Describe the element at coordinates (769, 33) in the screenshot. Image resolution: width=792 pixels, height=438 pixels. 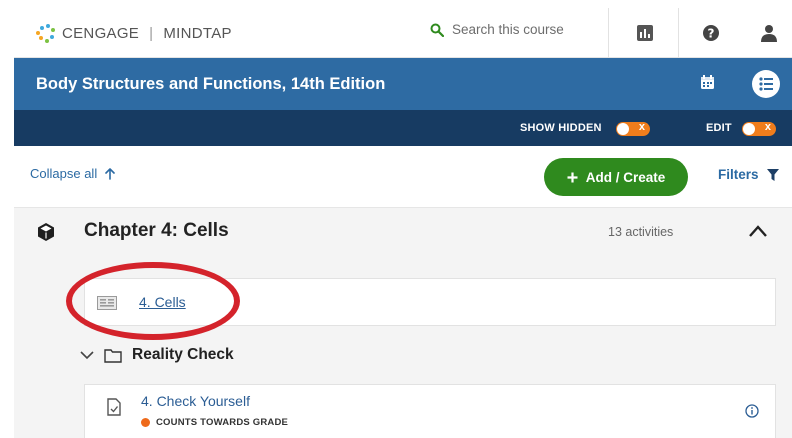
I see `user-icon` at that location.